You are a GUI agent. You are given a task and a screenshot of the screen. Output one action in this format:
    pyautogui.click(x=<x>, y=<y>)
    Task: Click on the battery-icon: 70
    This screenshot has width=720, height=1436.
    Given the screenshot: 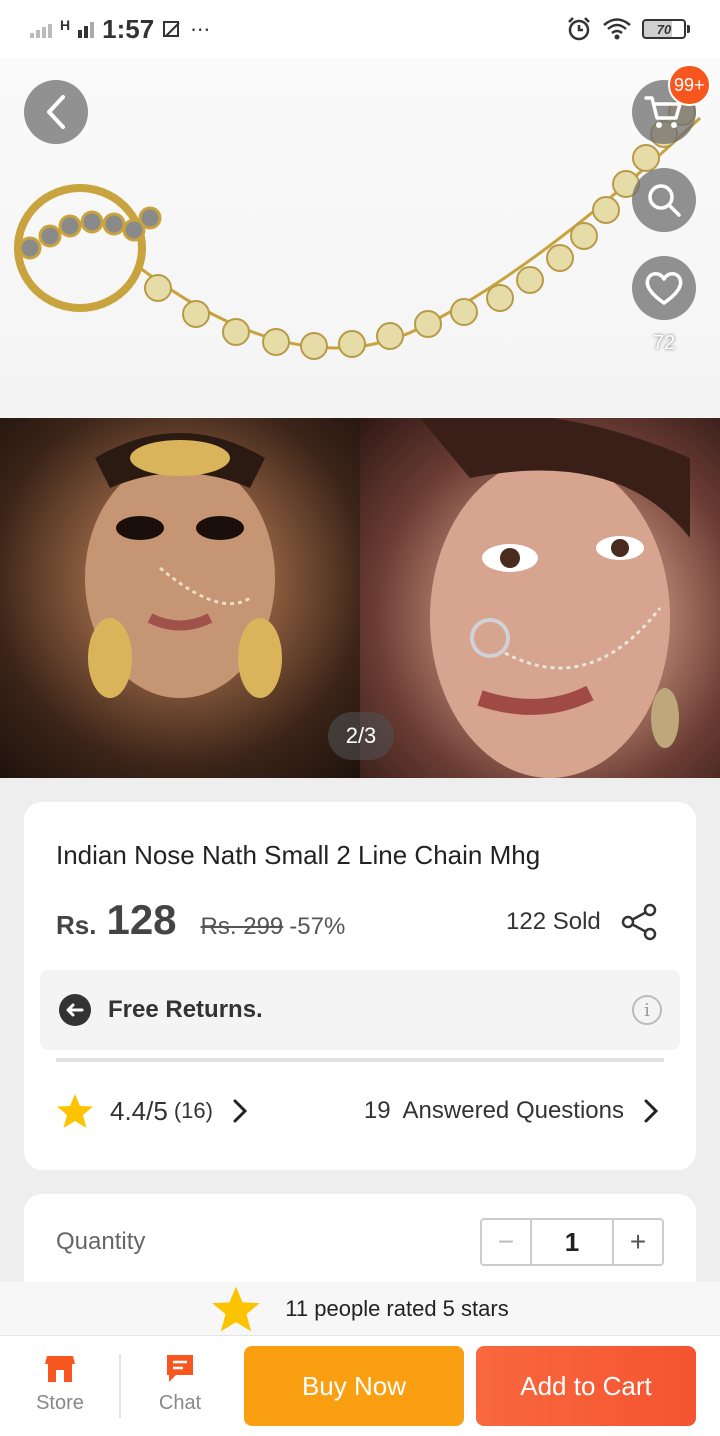 What is the action you would take?
    pyautogui.click(x=666, y=29)
    